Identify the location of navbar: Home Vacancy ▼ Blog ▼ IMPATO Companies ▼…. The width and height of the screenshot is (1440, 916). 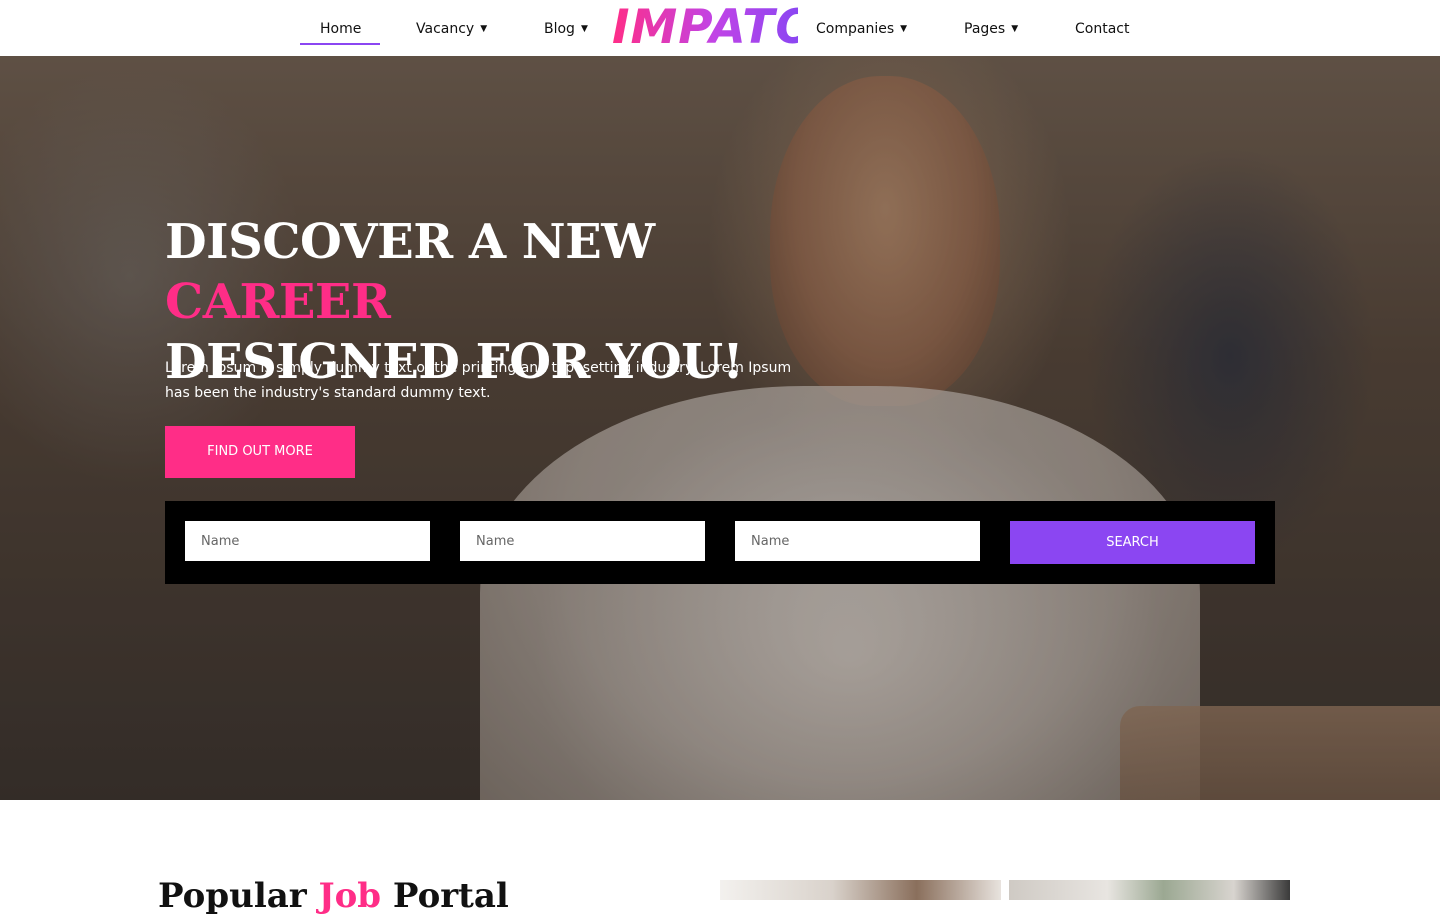
(720, 28).